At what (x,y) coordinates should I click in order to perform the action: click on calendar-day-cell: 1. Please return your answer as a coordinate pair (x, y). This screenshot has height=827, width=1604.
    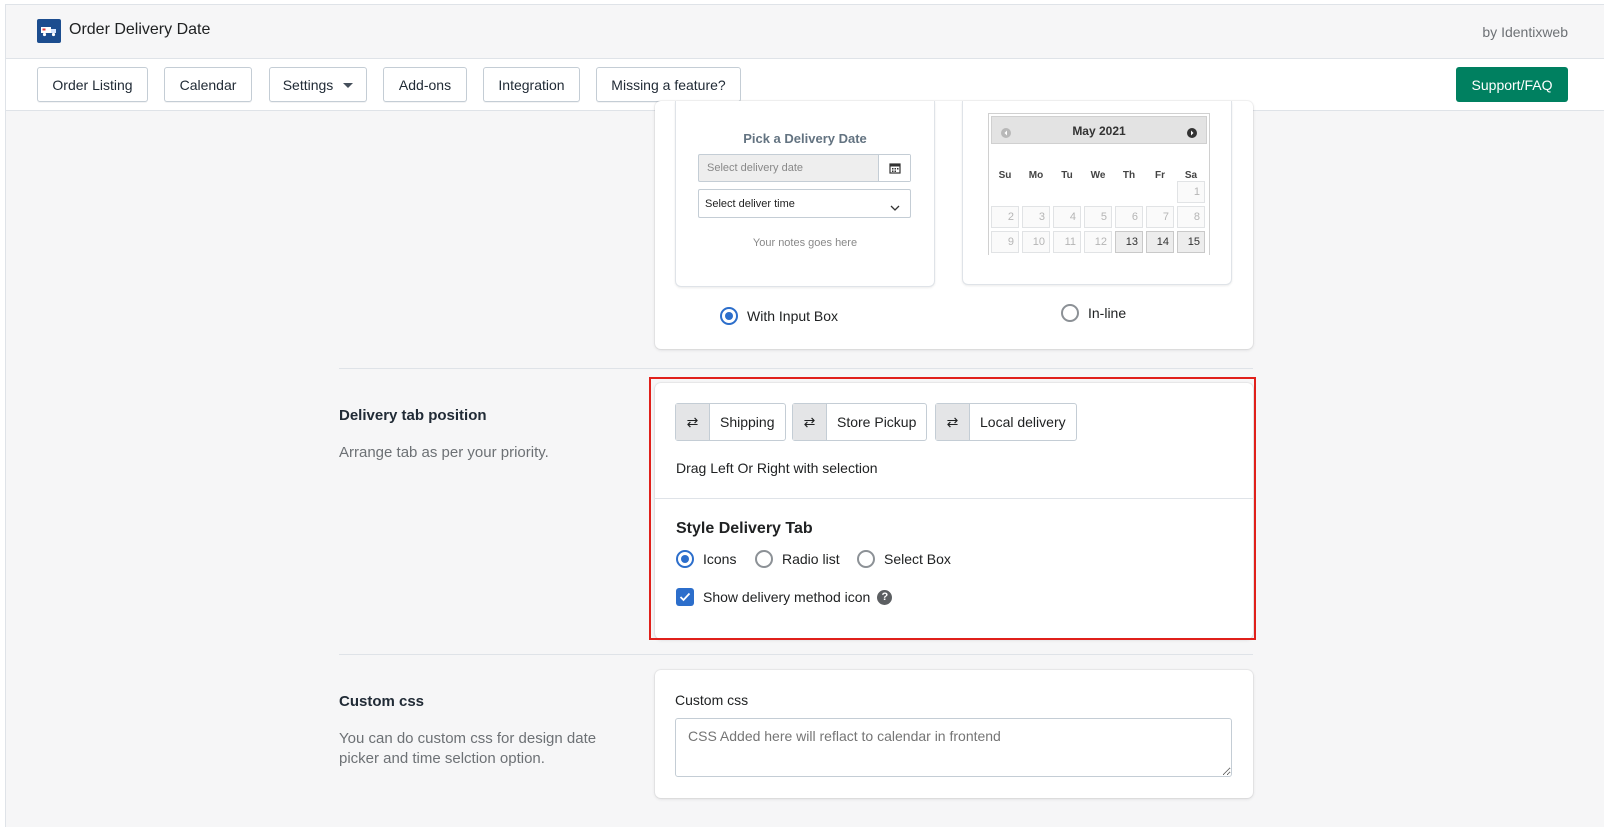
    Looking at the image, I should click on (1191, 192).